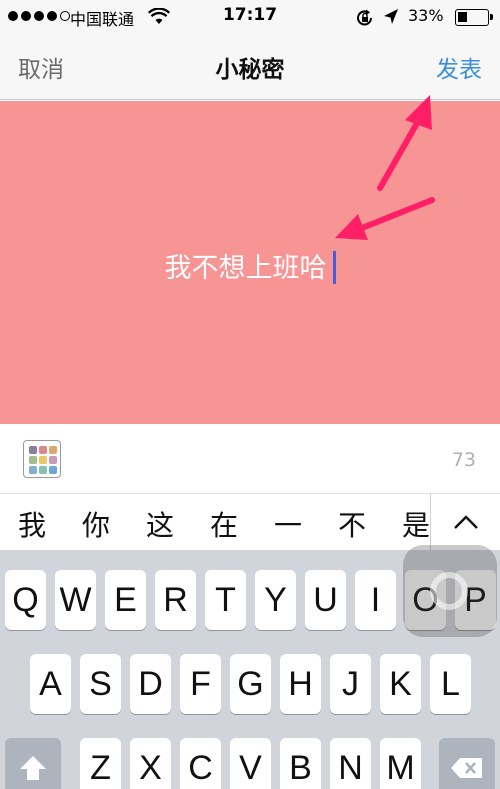  I want to click on shift-key, so click(33, 763).